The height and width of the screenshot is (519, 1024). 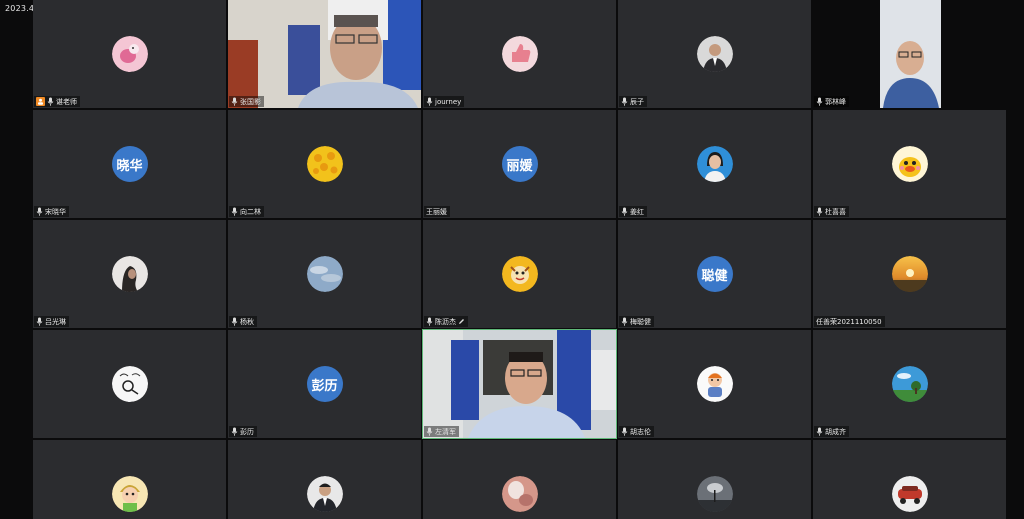 I want to click on avatar: 聪健, so click(x=714, y=274).